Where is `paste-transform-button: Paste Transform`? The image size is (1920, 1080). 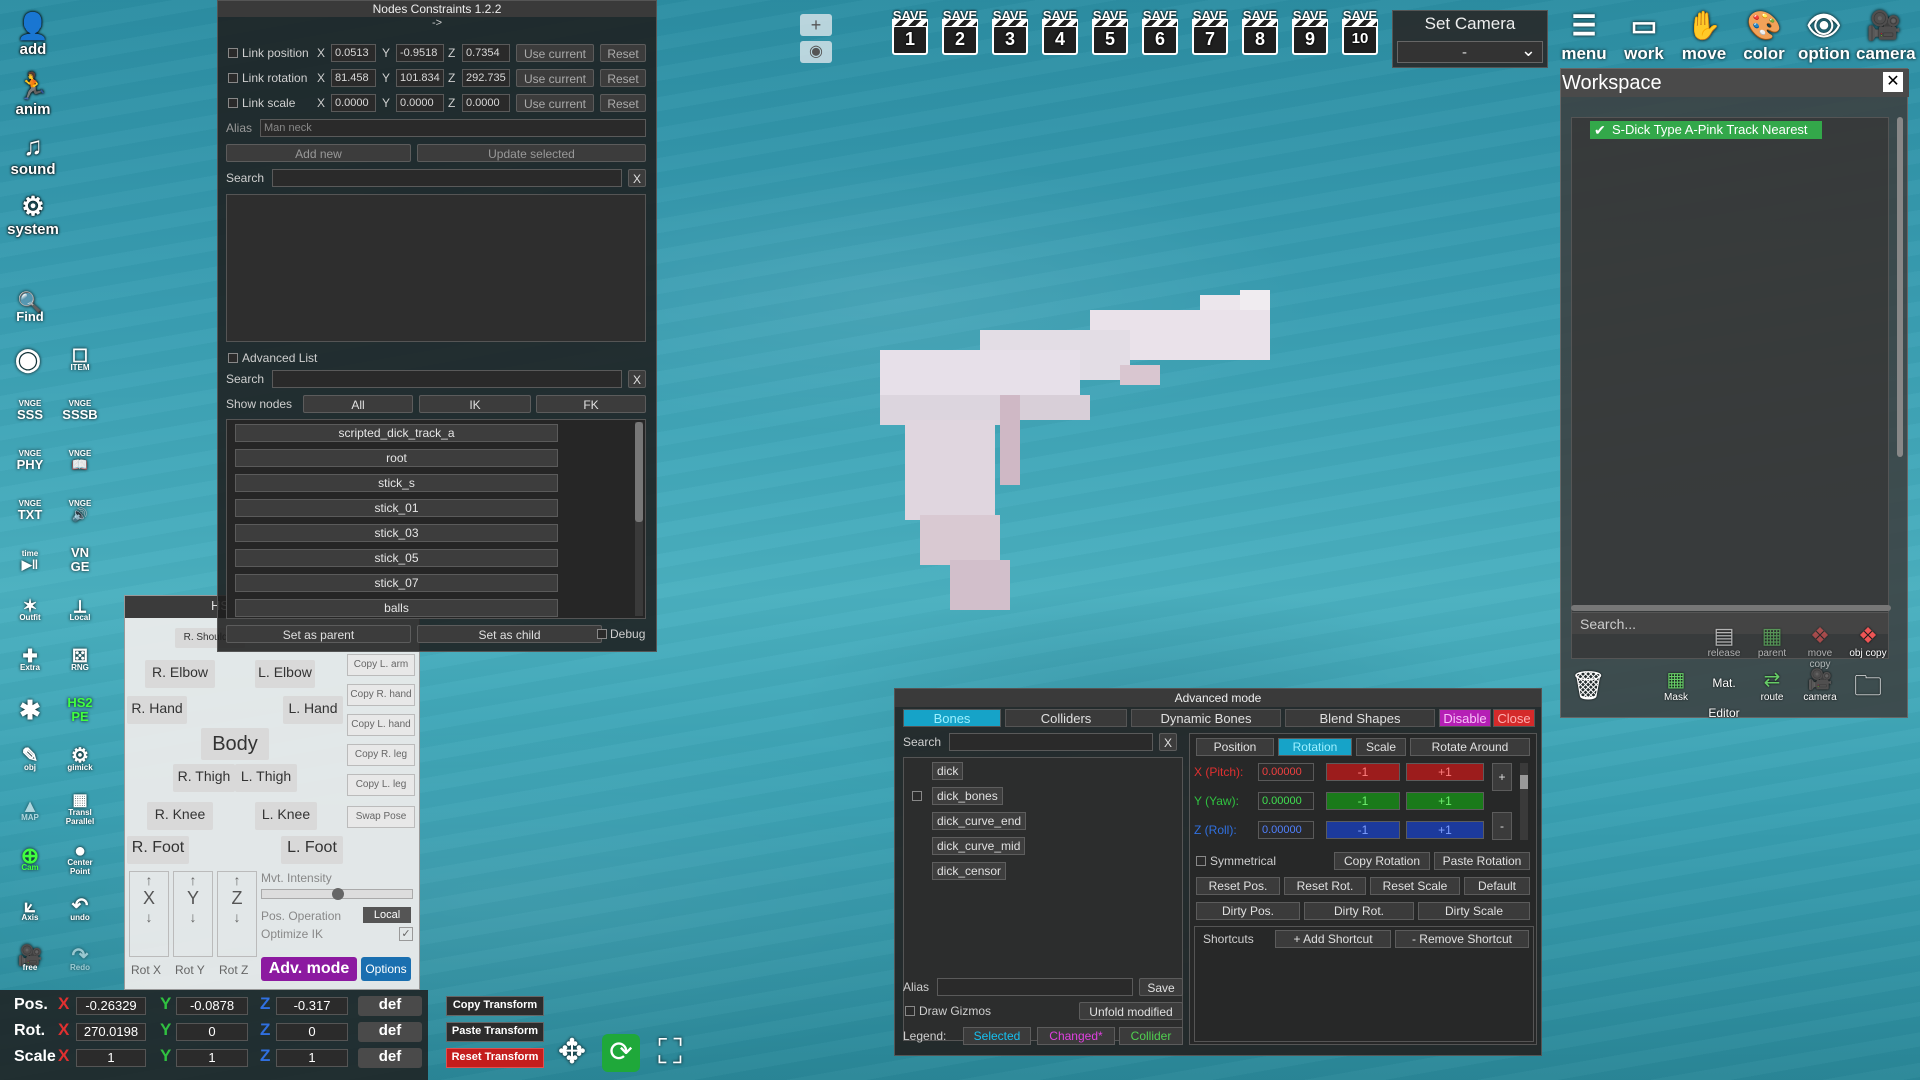 paste-transform-button: Paste Transform is located at coordinates (495, 1032).